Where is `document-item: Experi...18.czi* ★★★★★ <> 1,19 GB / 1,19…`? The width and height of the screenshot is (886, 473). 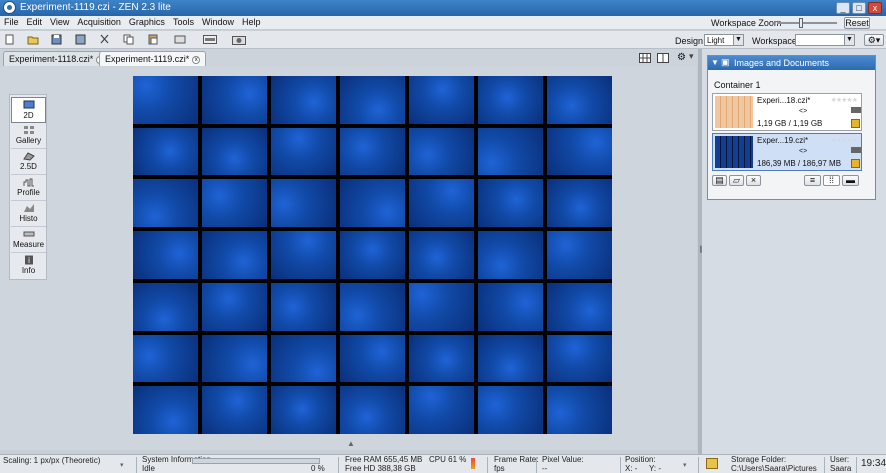 document-item: Experi...18.czi* ★★★★★ <> 1,19 GB / 1,19… is located at coordinates (787, 112).